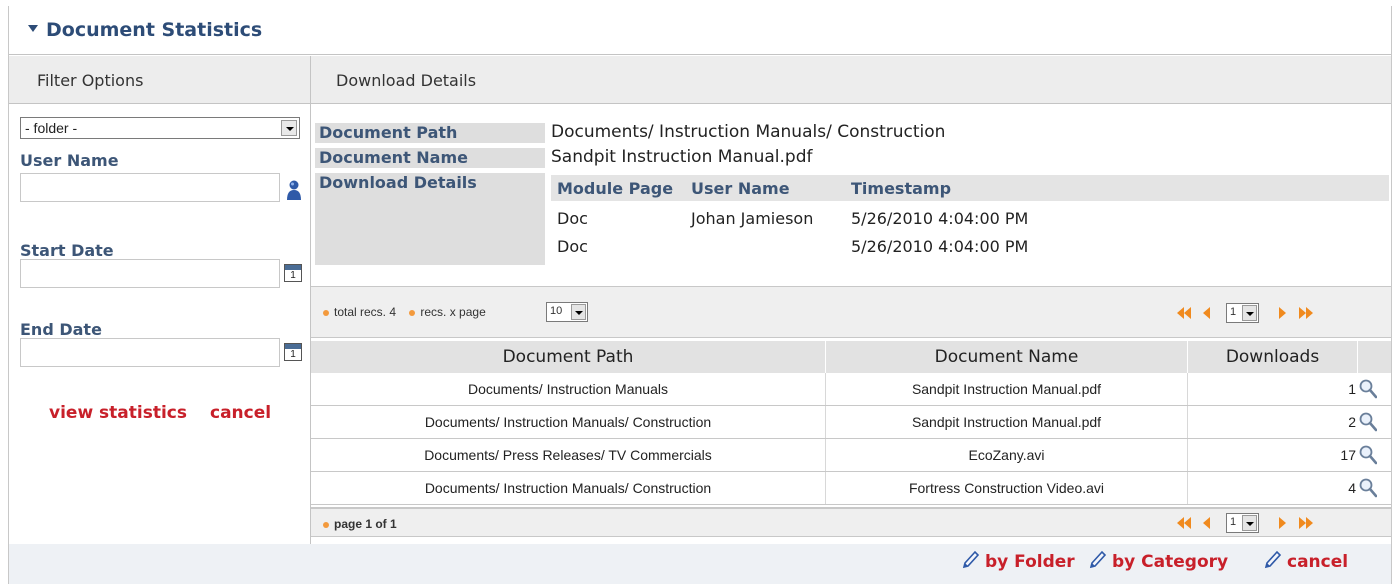 This screenshot has height=584, width=1395. What do you see at coordinates (556, 311) in the screenshot?
I see `recs-per-page-value: 10` at bounding box center [556, 311].